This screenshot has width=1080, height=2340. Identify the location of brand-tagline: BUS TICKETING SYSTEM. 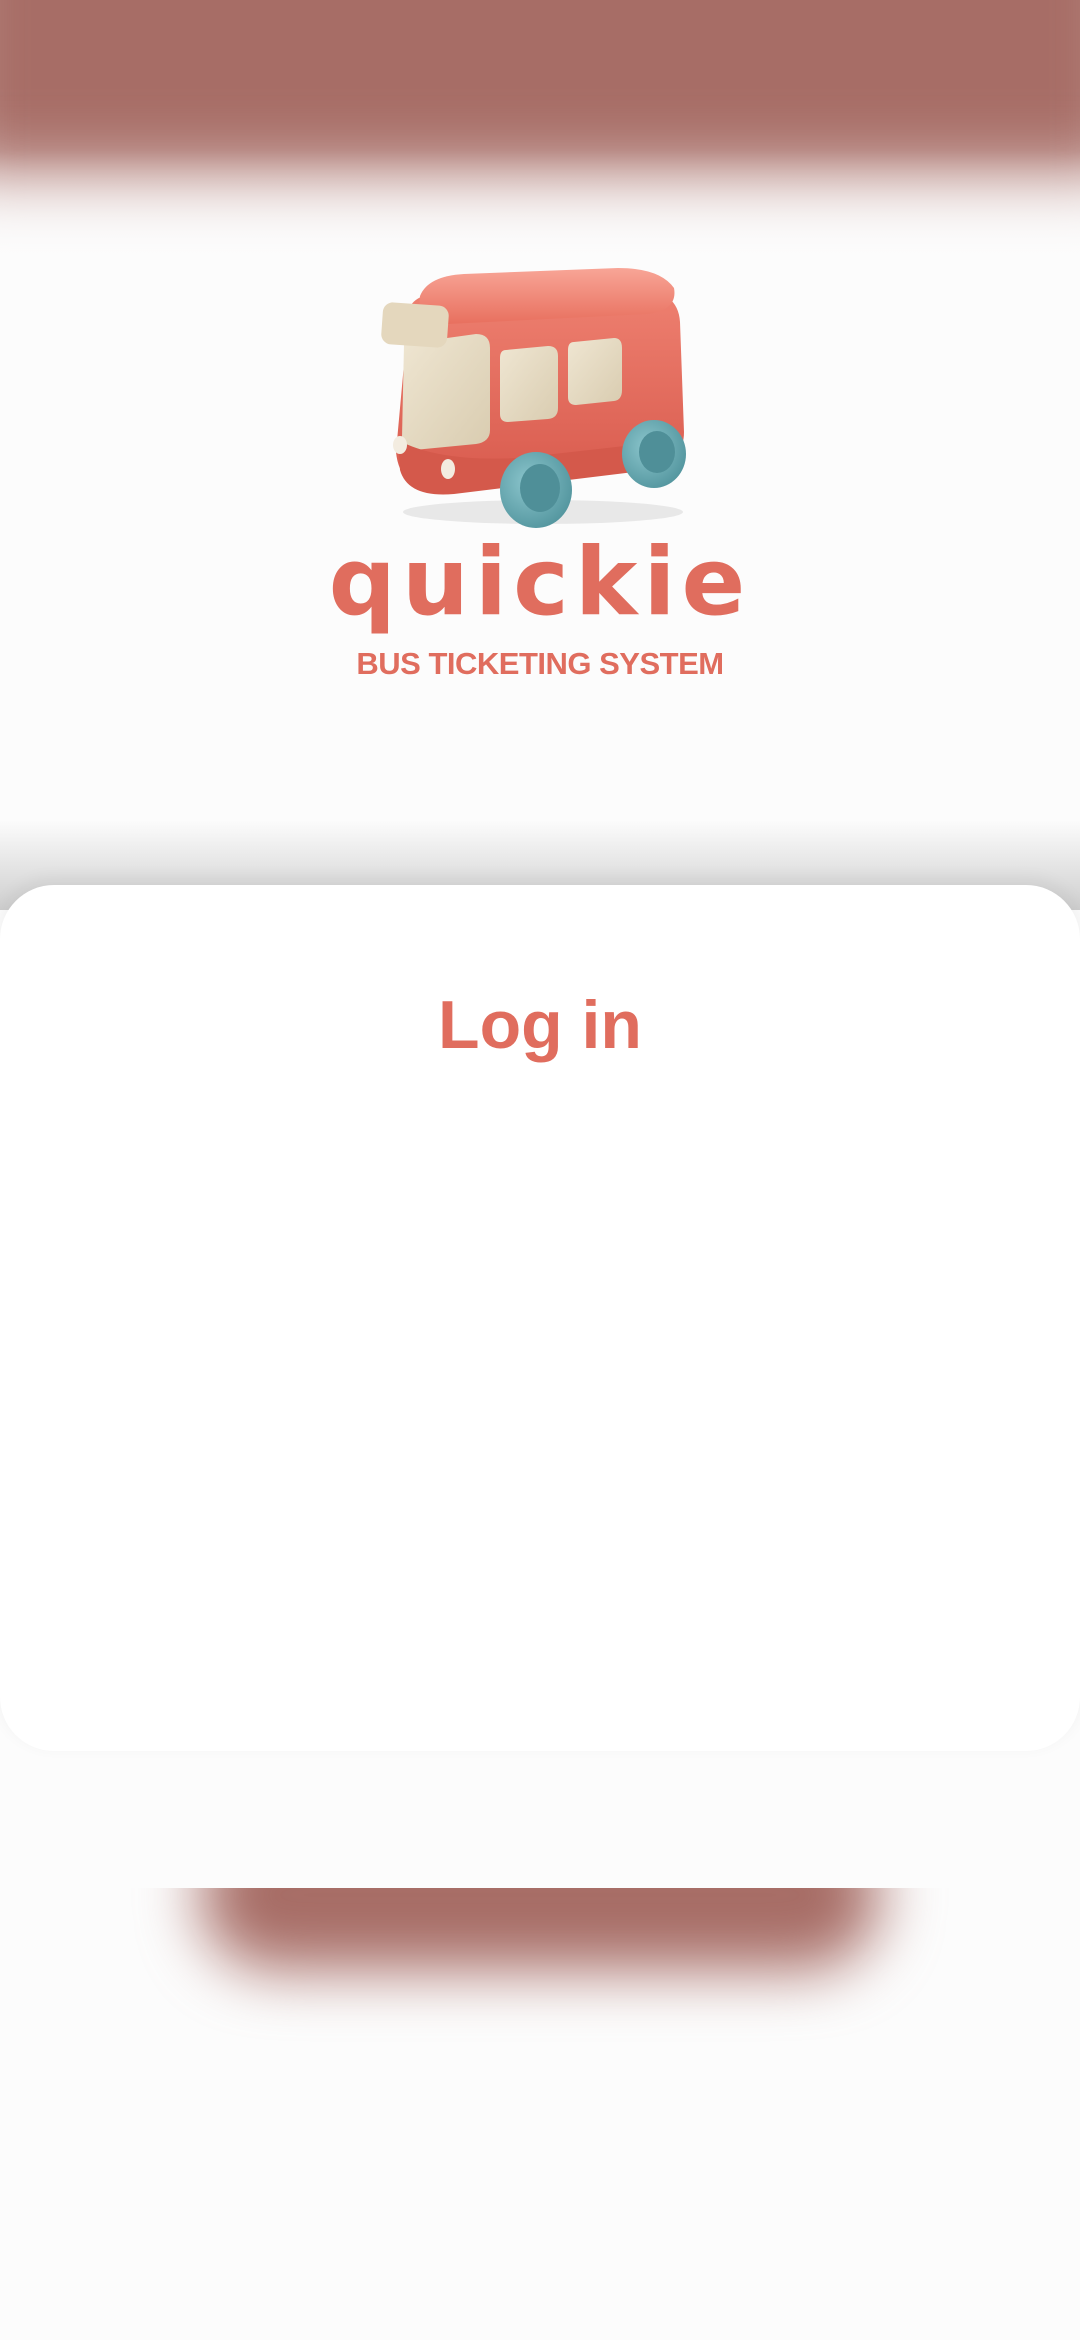
(540, 663).